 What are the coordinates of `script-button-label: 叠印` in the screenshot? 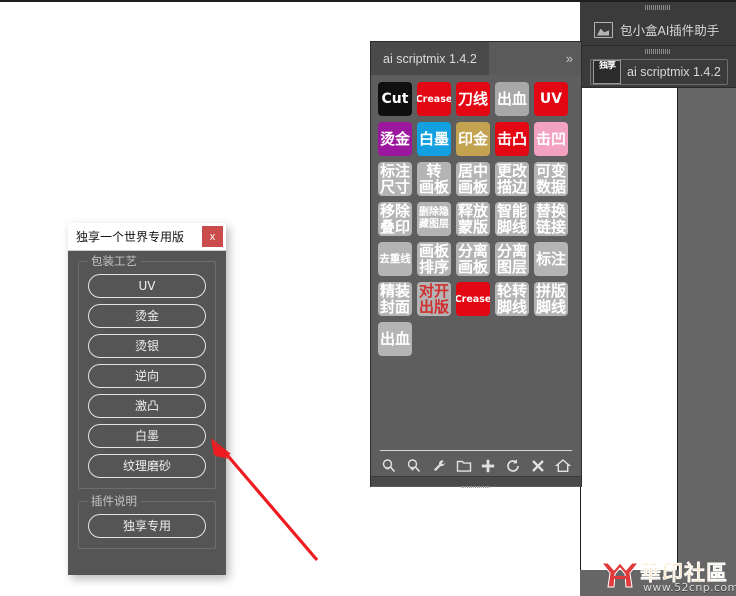 It's located at (394, 227).